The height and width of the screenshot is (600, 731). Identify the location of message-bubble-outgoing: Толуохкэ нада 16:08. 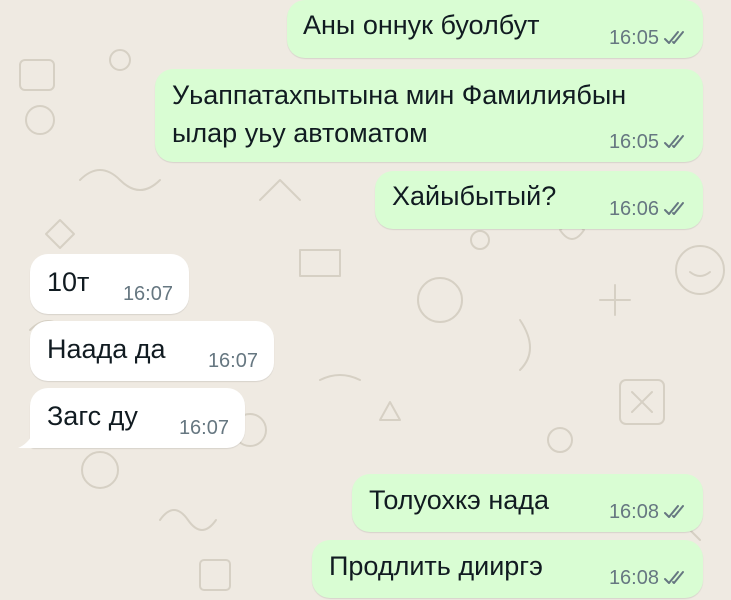
(527, 503).